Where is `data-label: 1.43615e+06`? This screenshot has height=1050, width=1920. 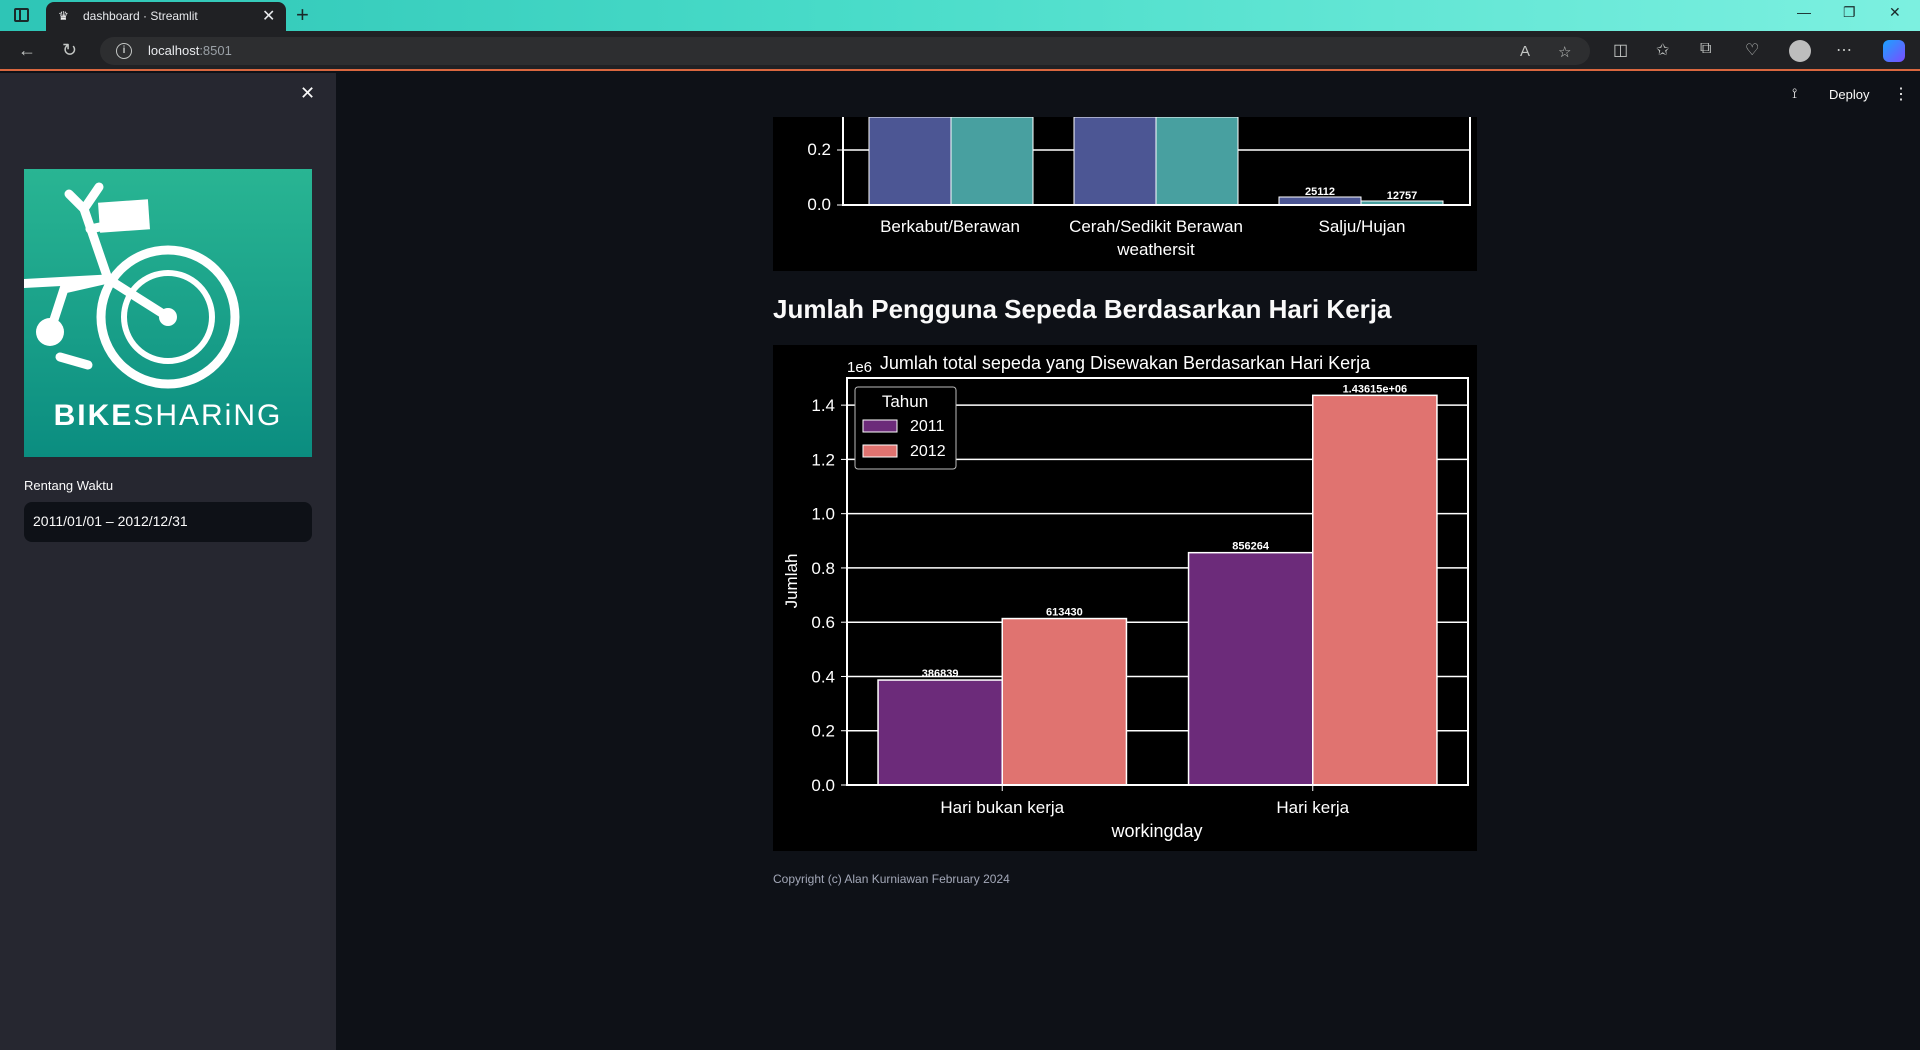
data-label: 1.43615e+06 is located at coordinates (1375, 389).